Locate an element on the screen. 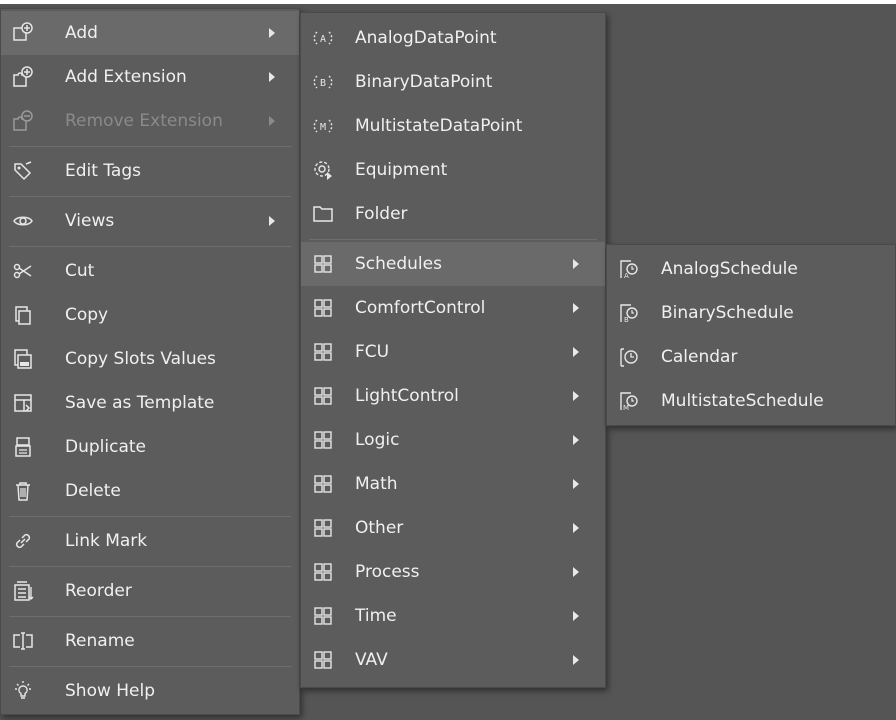  submenu-item-schedules: Schedules is located at coordinates (453, 264).